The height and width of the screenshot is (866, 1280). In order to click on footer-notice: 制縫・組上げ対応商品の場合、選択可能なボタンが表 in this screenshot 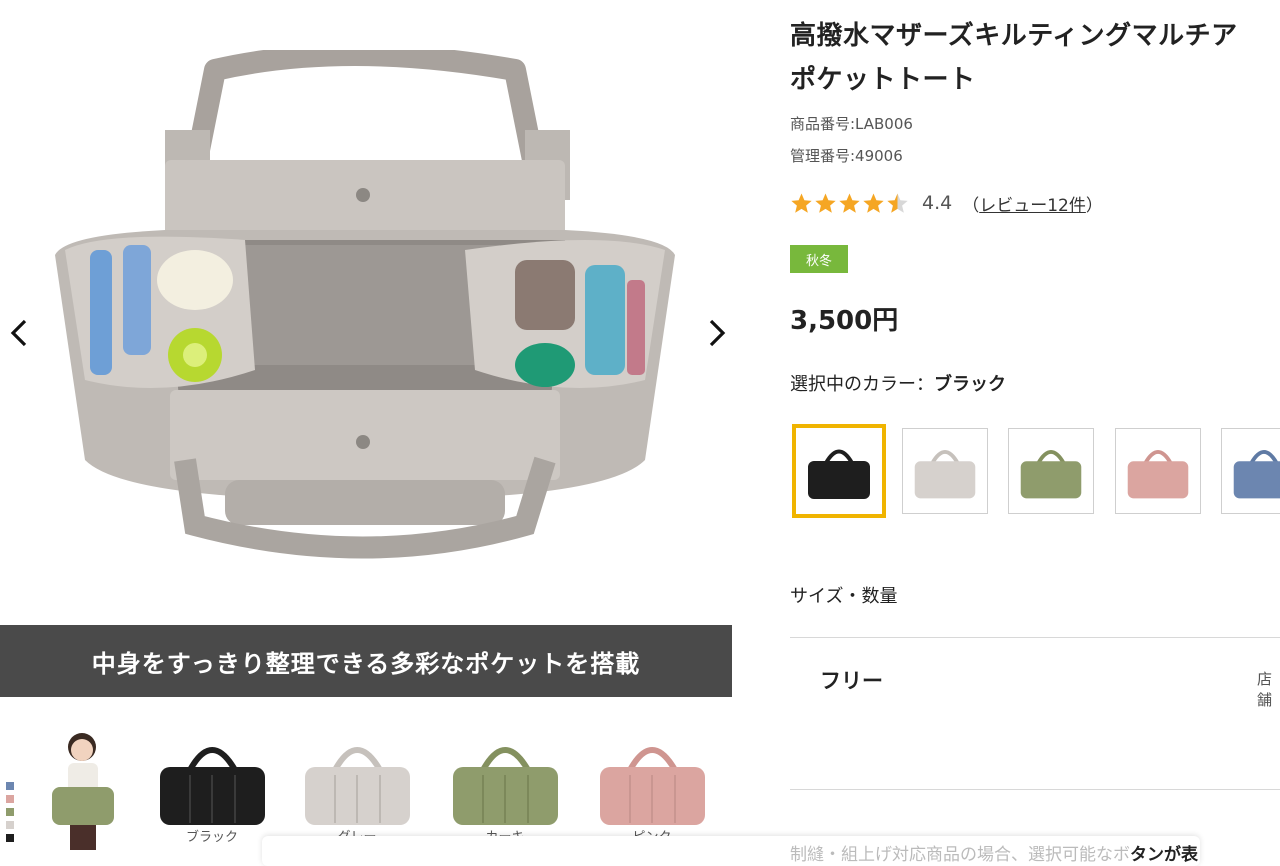, I will do `click(994, 852)`.